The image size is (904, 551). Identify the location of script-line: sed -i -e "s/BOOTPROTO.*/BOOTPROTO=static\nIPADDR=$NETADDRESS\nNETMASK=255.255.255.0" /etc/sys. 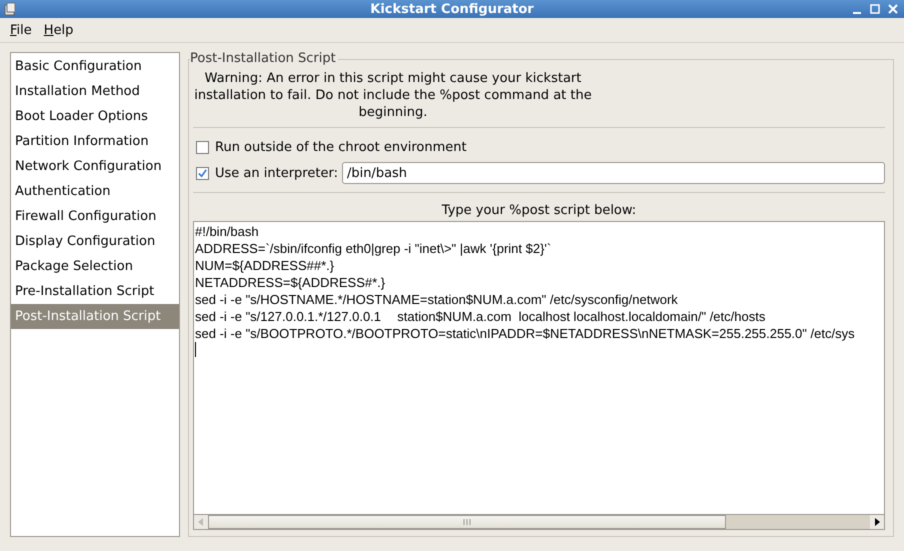
(525, 333).